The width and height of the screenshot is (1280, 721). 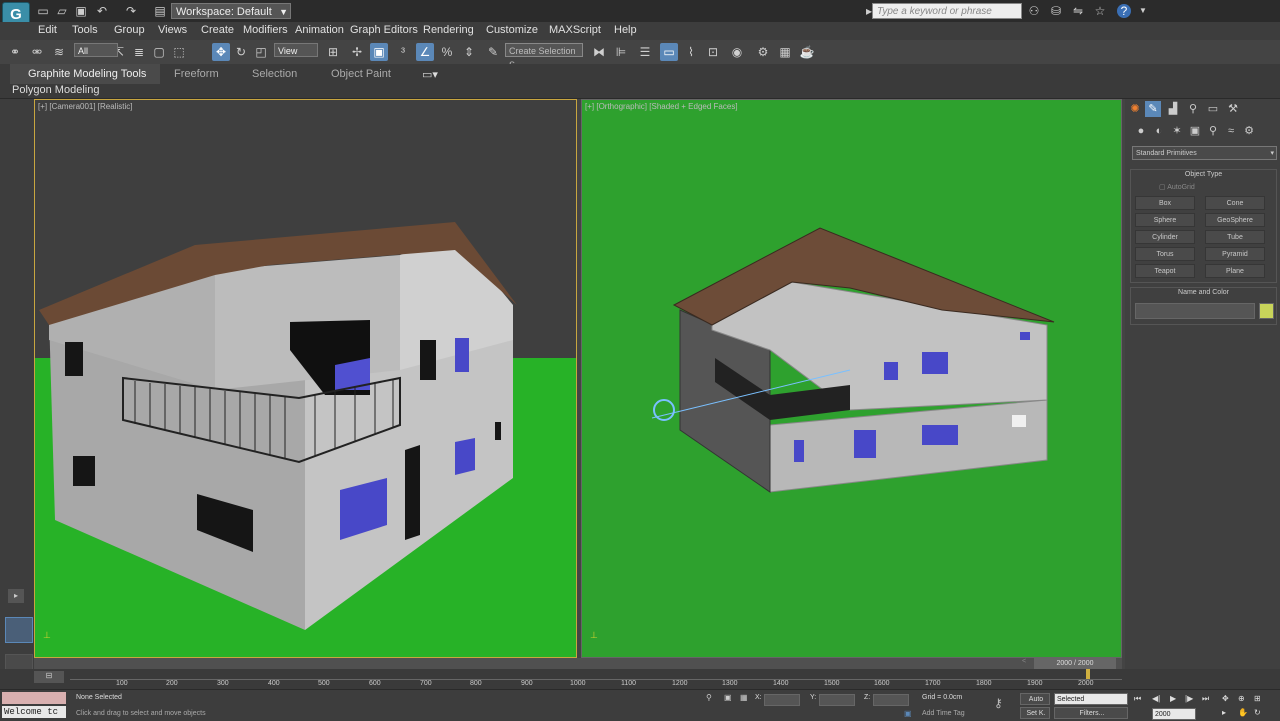 I want to click on menu-edit: Edit, so click(x=47, y=30).